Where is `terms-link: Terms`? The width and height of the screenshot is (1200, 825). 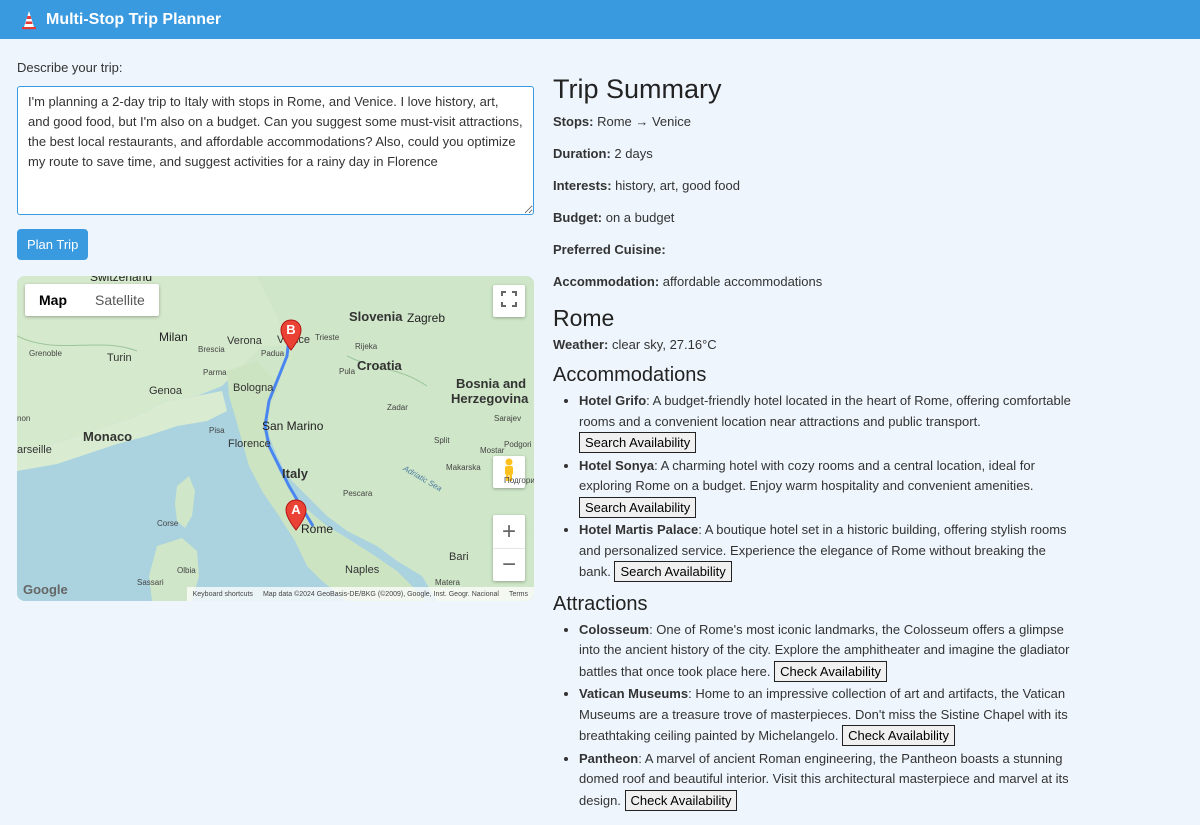 terms-link: Terms is located at coordinates (518, 594).